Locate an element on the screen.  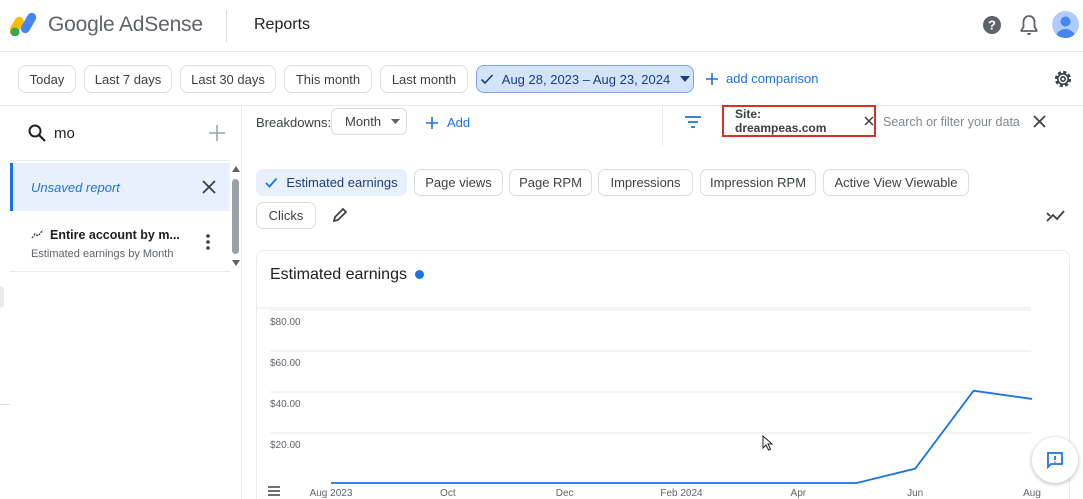
y-tick-label: $40.00 is located at coordinates (285, 404).